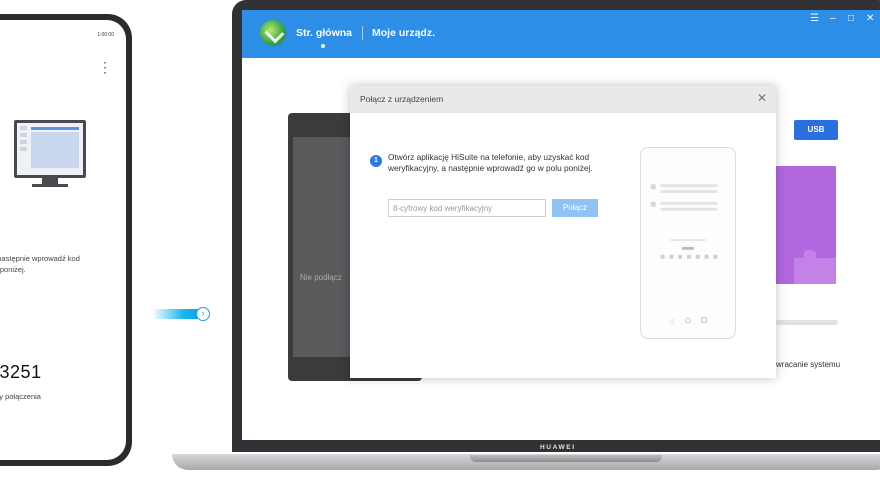 The width and height of the screenshot is (880, 480). What do you see at coordinates (688, 243) in the screenshot?
I see `phone-illustration-icon: ◁` at bounding box center [688, 243].